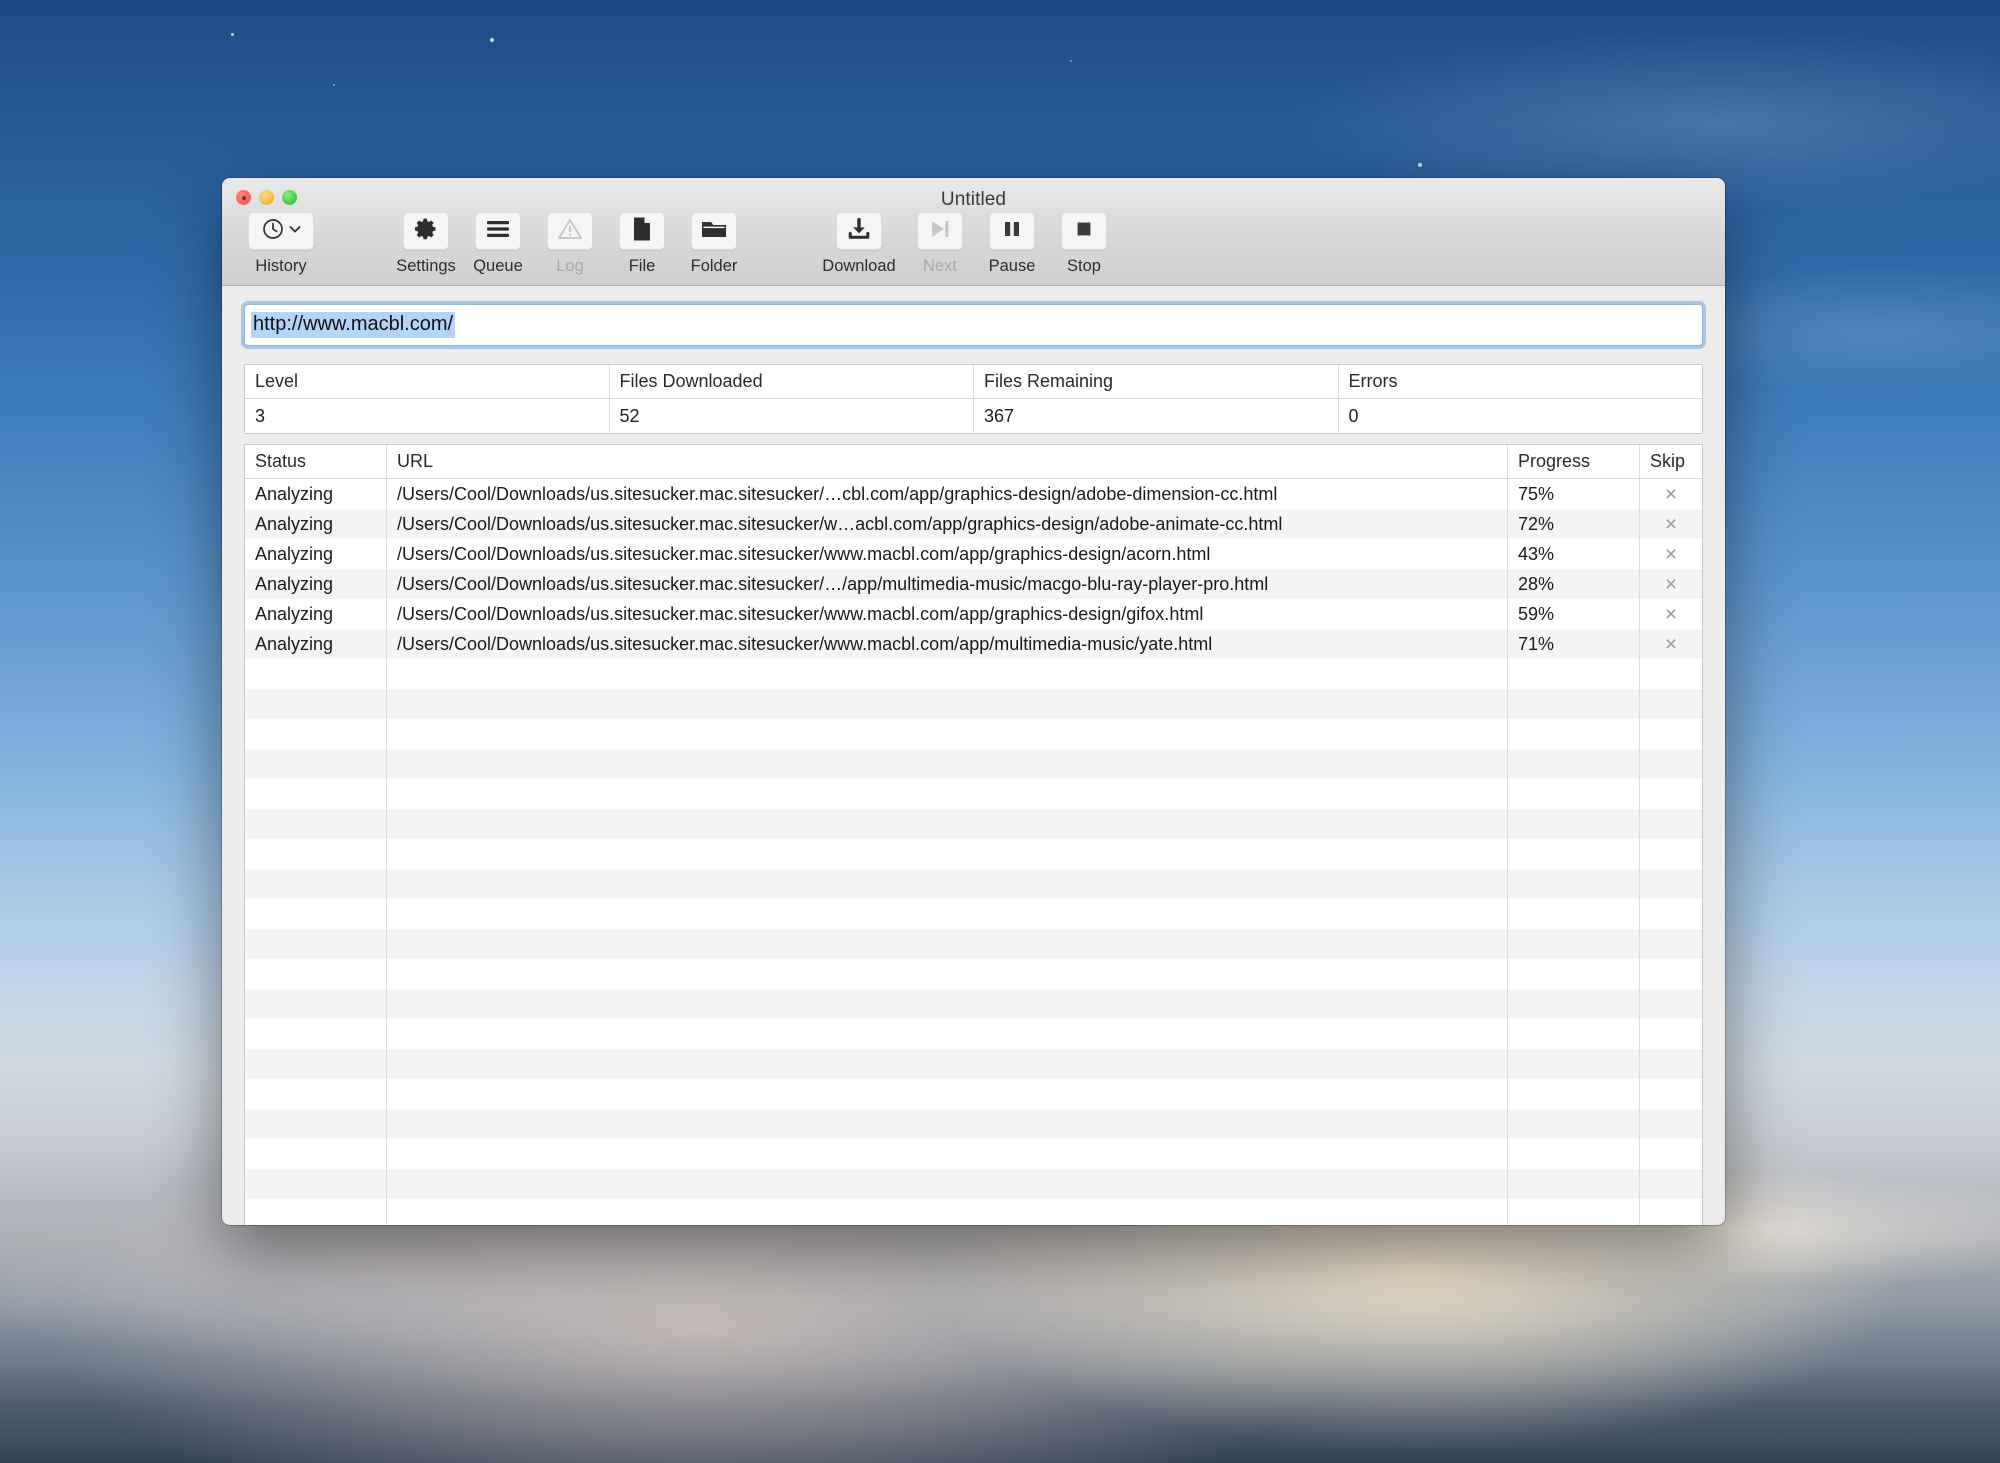  I want to click on toolbar-label-folder: Folder, so click(714, 266).